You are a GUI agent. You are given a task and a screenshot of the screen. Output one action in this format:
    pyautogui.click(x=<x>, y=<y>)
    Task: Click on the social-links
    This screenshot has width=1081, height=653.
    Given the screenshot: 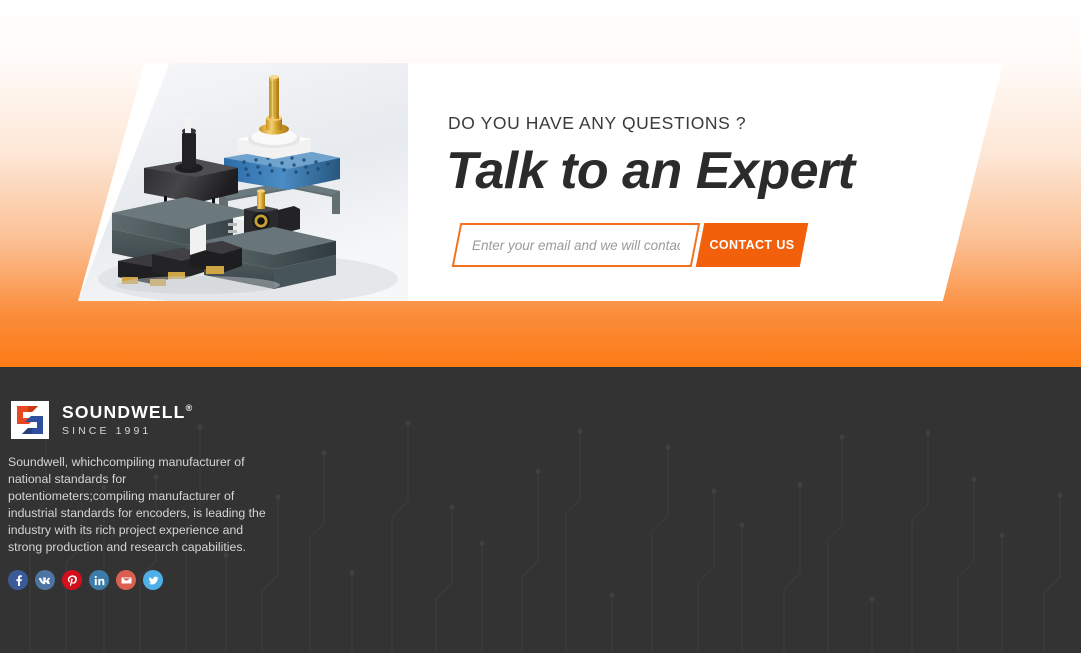 What is the action you would take?
    pyautogui.click(x=143, y=580)
    